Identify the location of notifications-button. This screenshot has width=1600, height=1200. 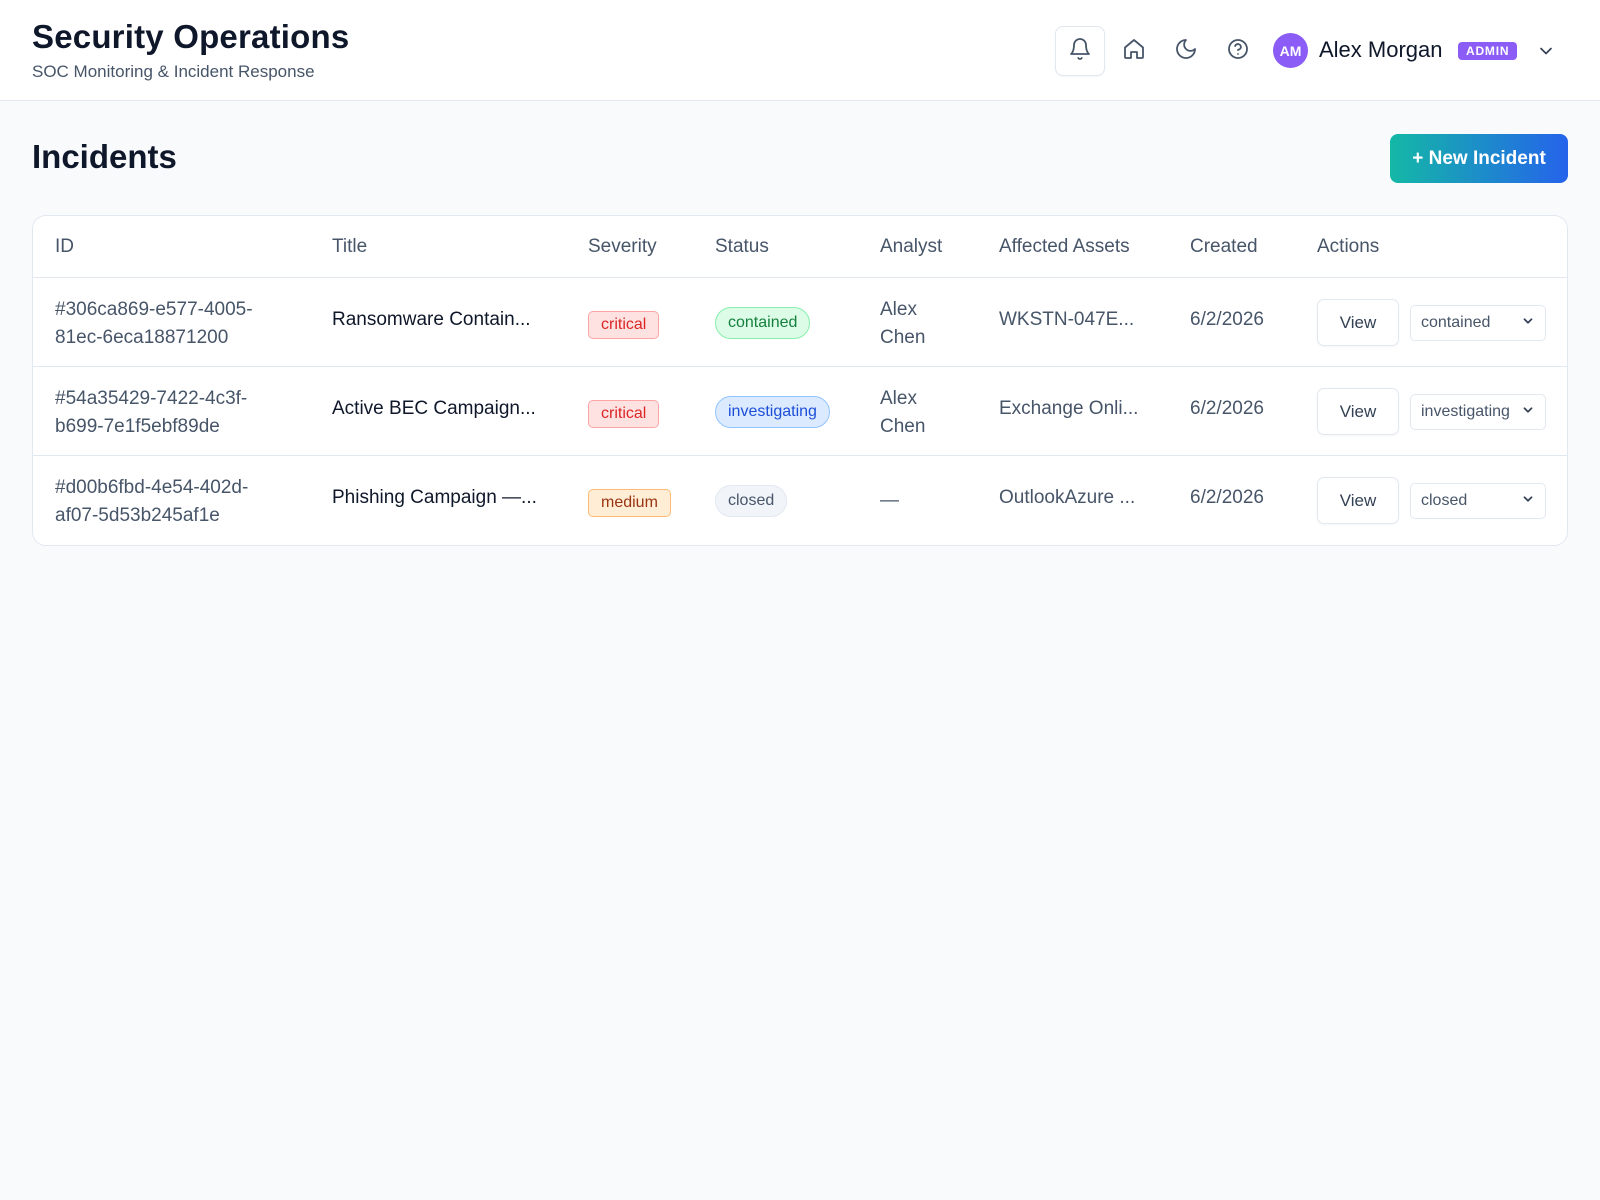
(1080, 51).